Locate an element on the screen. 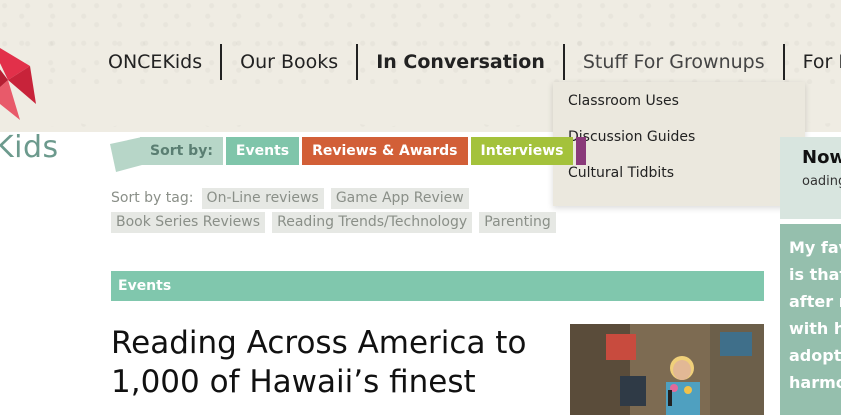 The image size is (841, 415). quote-line: with he is located at coordinates (815, 328).